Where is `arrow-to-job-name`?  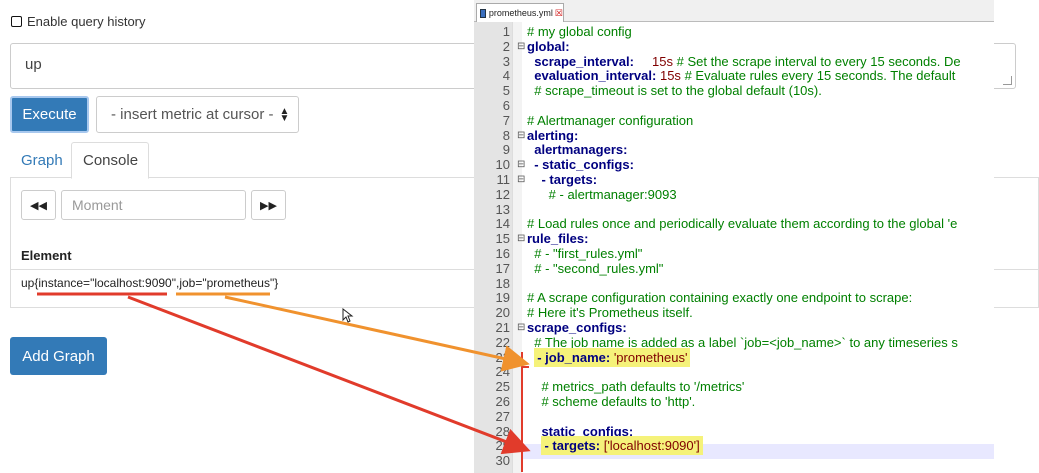
arrow-to-job-name is located at coordinates (377, 333).